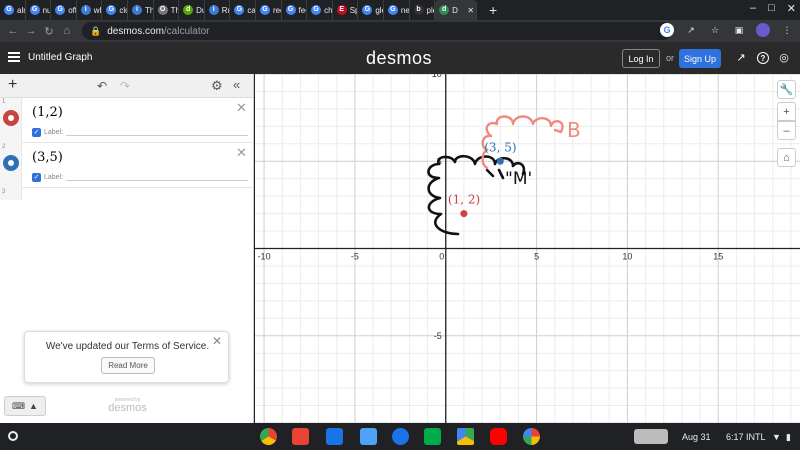  Describe the element at coordinates (236, 84) in the screenshot. I see `collapse-panel-icon: «` at that location.